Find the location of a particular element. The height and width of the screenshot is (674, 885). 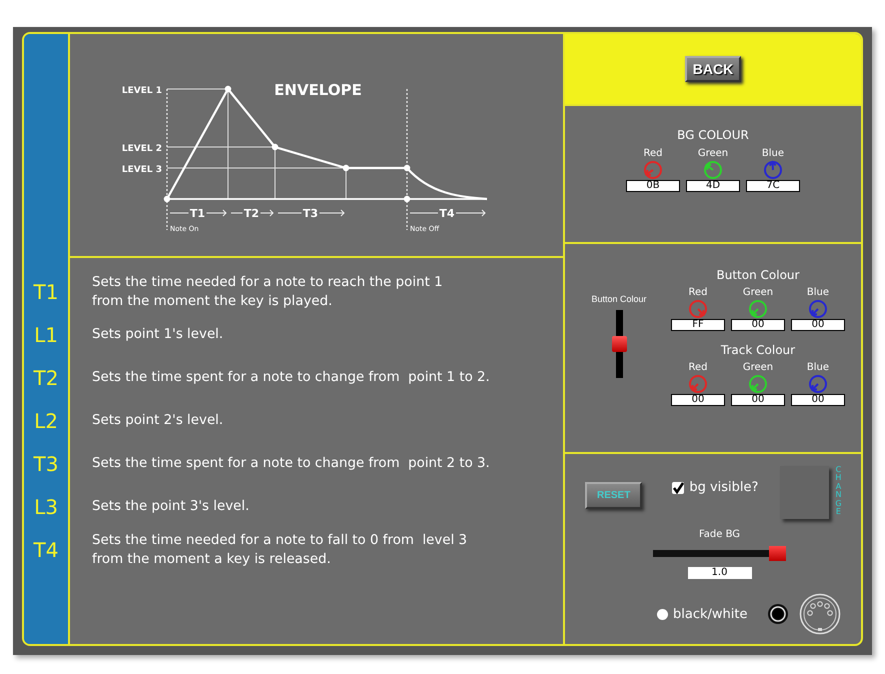

level-label: LEVEL 3 is located at coordinates (142, 170).